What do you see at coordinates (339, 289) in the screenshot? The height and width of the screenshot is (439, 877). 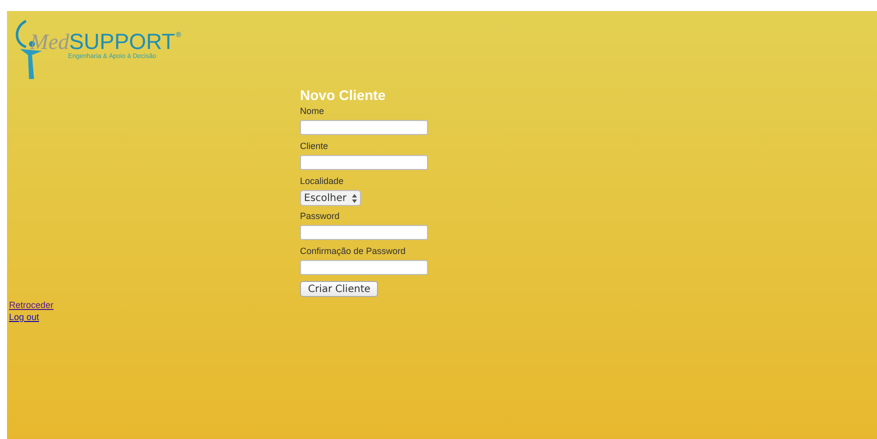 I see `create-client-button: Criar Cliente` at bounding box center [339, 289].